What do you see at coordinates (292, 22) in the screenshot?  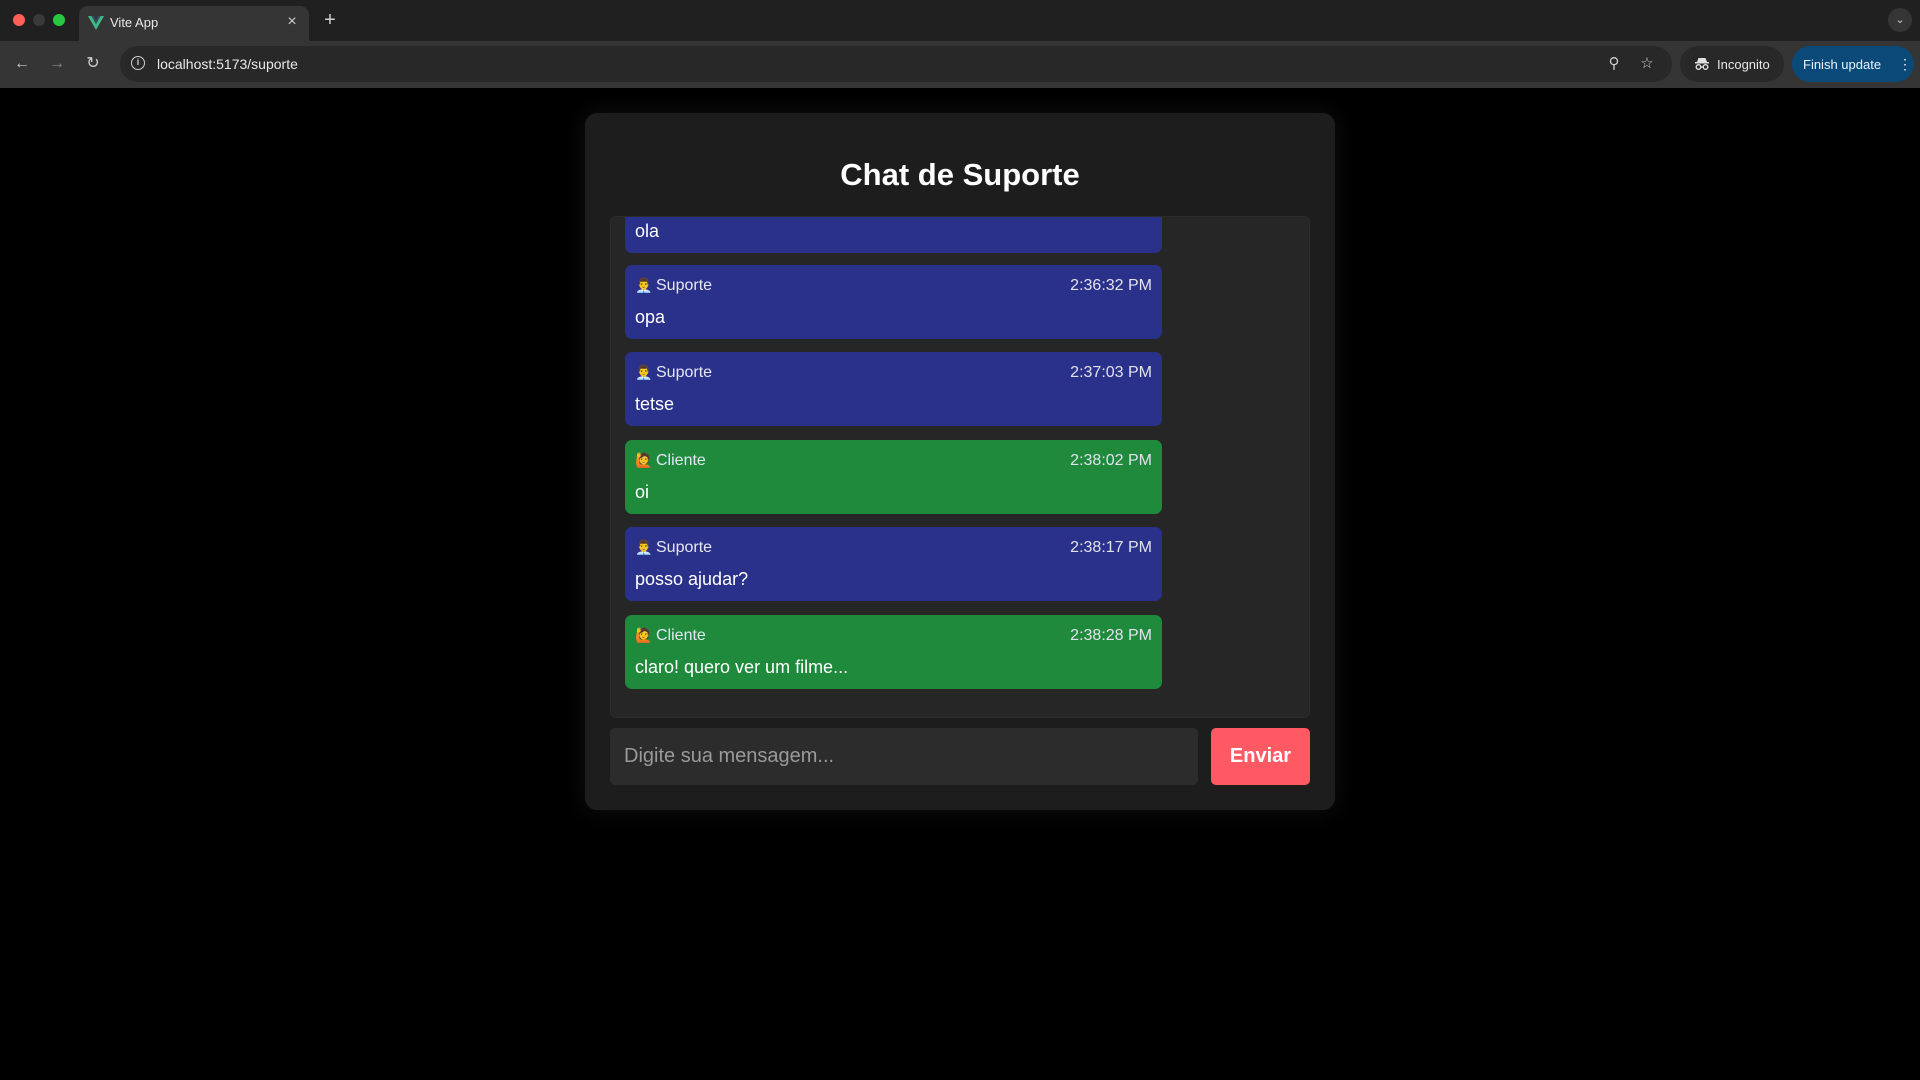 I see `close-icon: ×` at bounding box center [292, 22].